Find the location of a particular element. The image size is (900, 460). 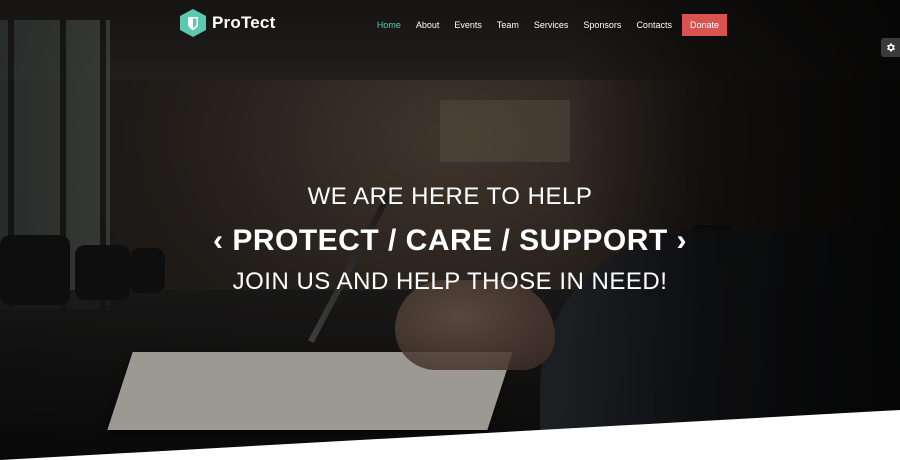

nav-services: Services is located at coordinates (551, 25).